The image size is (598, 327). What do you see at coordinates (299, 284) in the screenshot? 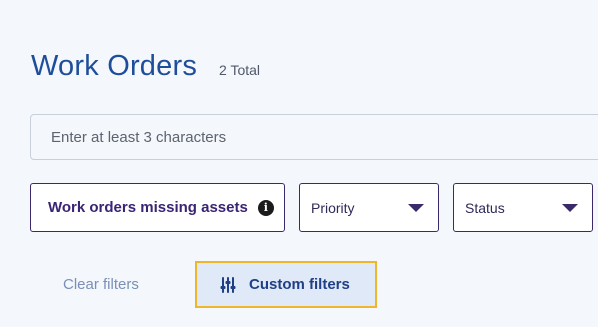
I see `custom-filters-label: Custom filters` at bounding box center [299, 284].